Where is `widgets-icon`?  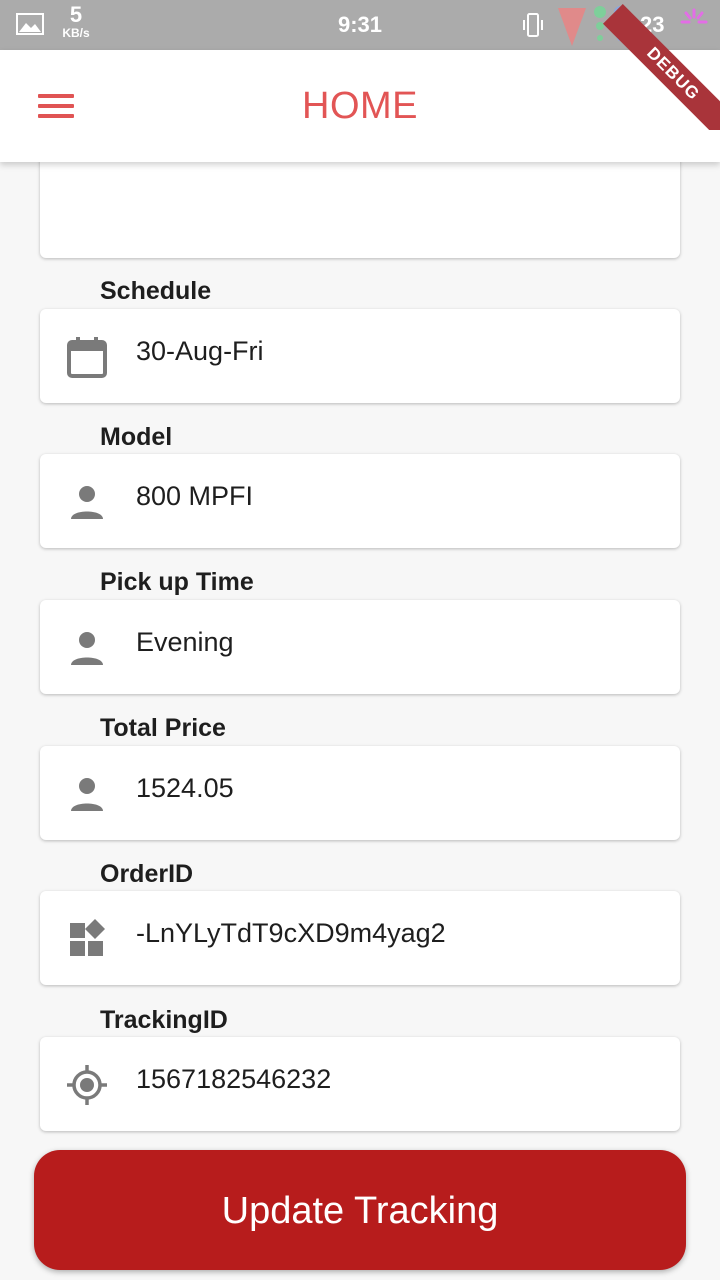 widgets-icon is located at coordinates (87, 937).